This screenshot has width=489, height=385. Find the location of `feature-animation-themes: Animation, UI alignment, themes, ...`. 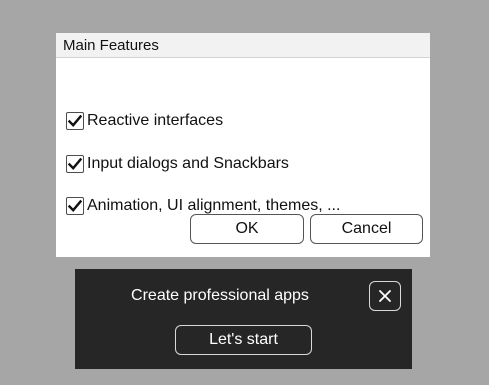

feature-animation-themes: Animation, UI alignment, themes, ... is located at coordinates (203, 206).